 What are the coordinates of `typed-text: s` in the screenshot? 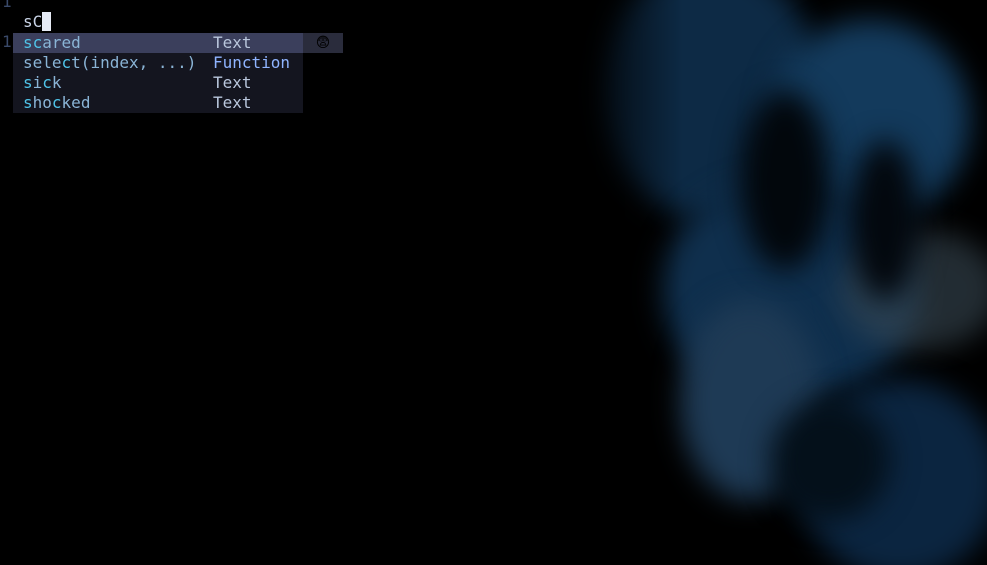 It's located at (28, 21).